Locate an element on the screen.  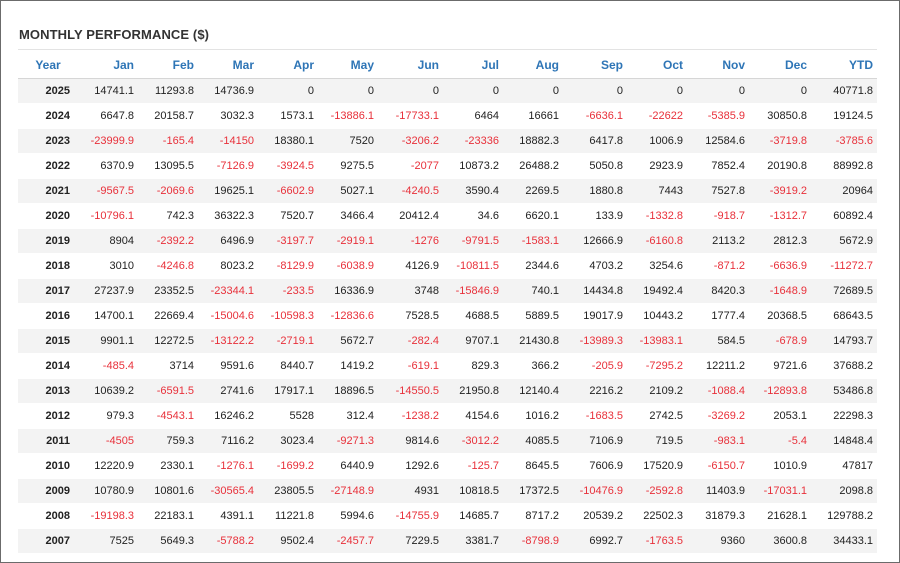
month-value-cell: 7116.2 is located at coordinates (228, 441).